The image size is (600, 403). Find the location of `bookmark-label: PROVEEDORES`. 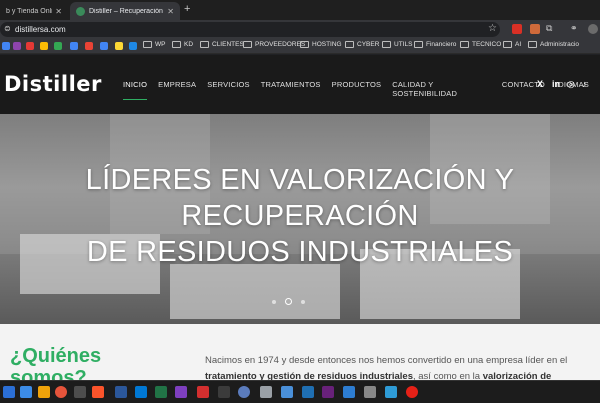

bookmark-label: PROVEEDORES is located at coordinates (280, 44).